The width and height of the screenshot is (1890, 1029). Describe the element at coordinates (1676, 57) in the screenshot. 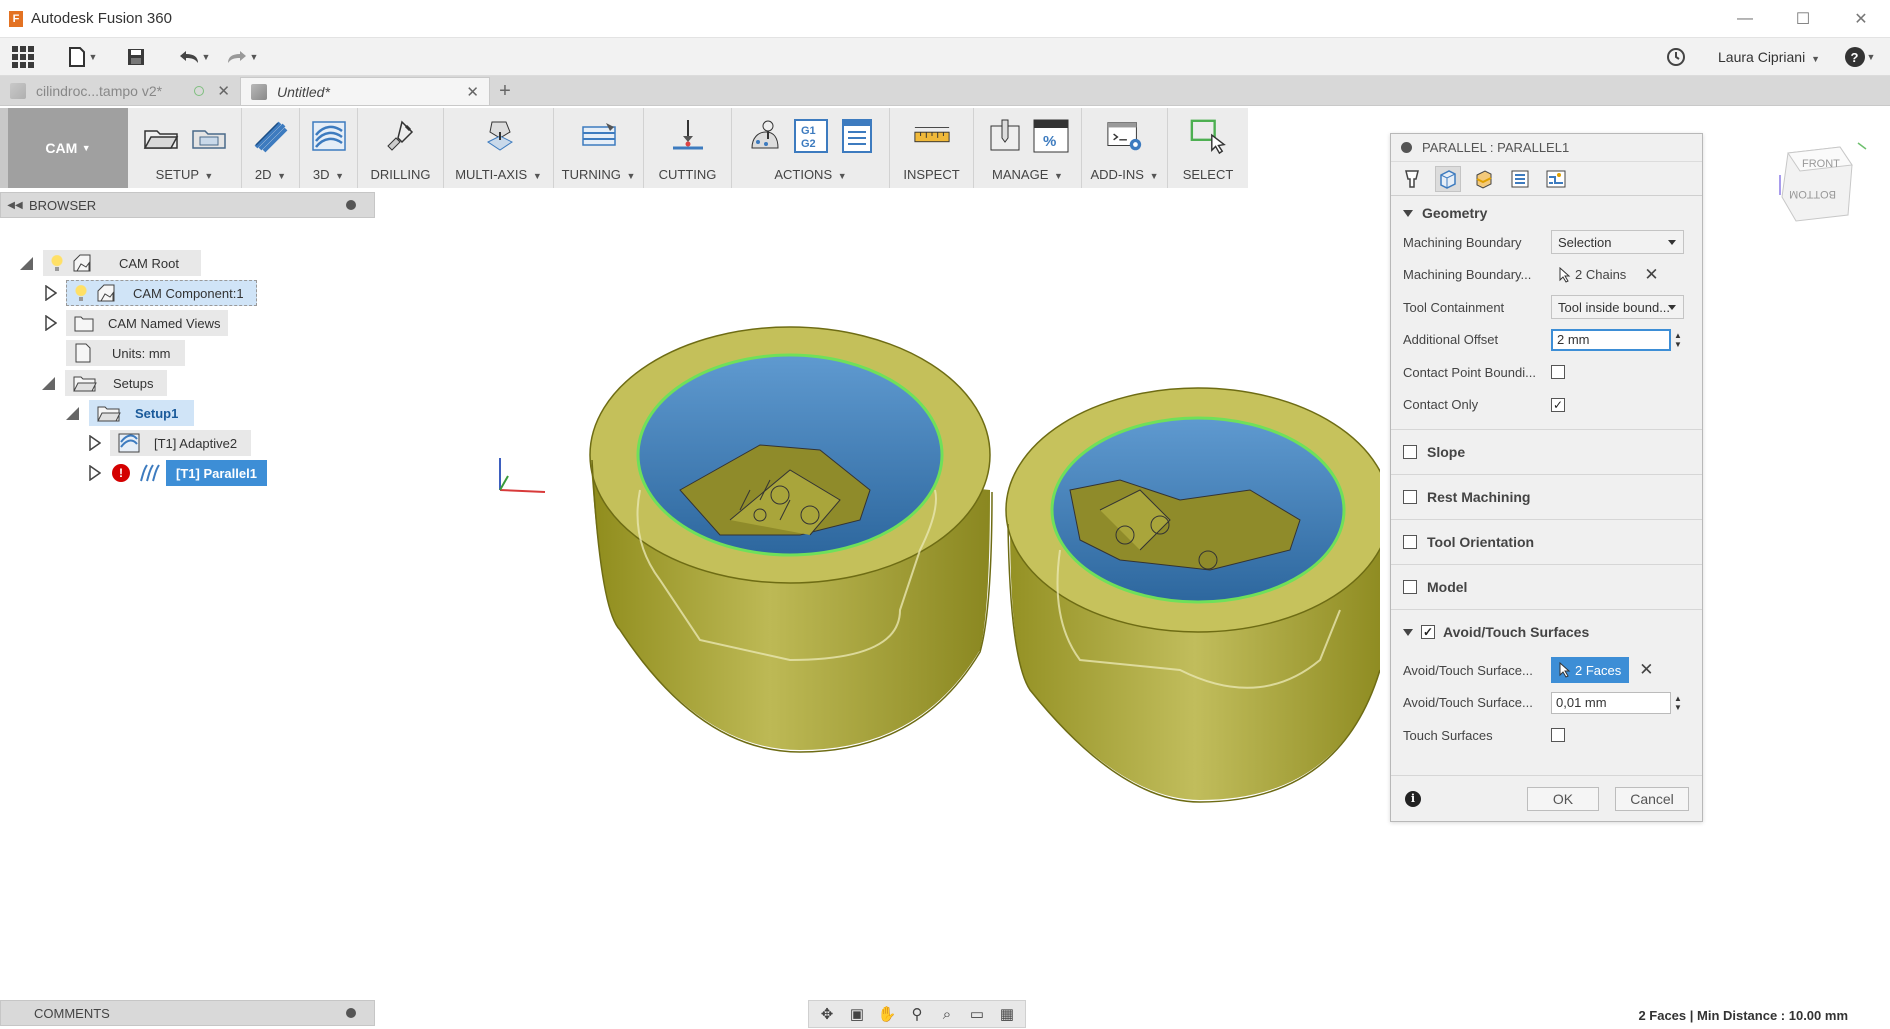

I see `job-status-button` at that location.